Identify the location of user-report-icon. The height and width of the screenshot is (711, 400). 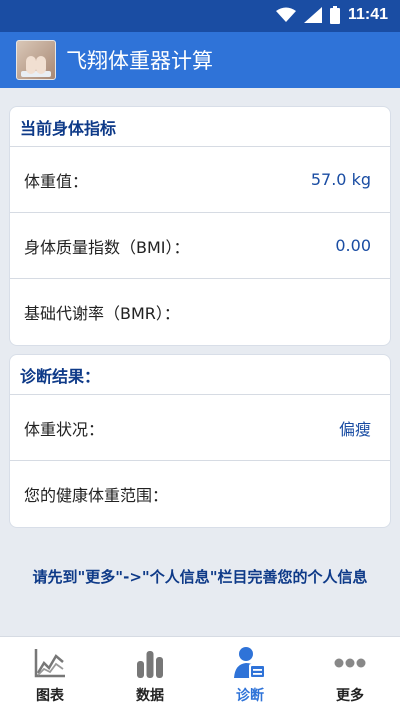
(250, 663).